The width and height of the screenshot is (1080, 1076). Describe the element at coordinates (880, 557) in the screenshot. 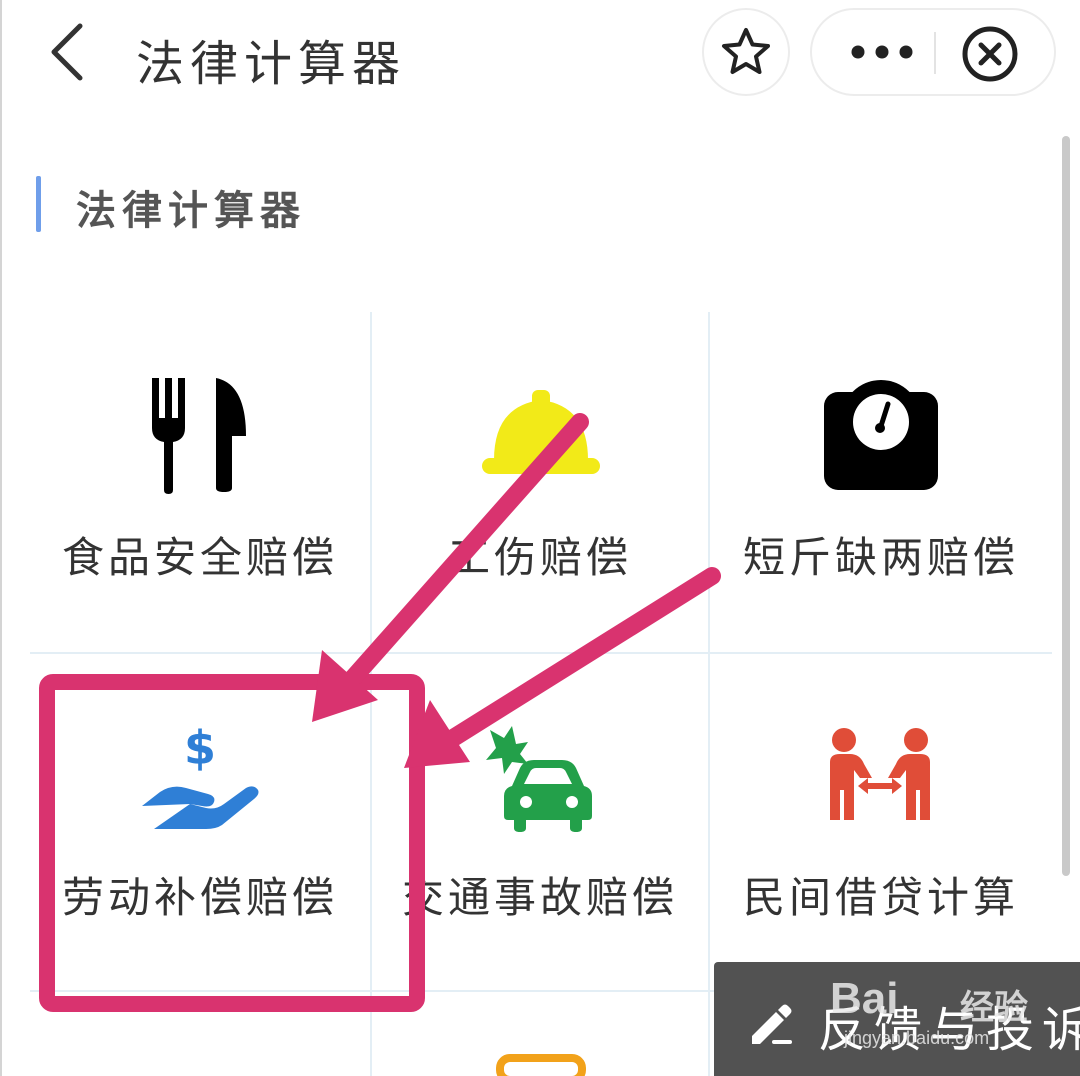

I see `calculator-label: 短斤缺两赔偿` at that location.